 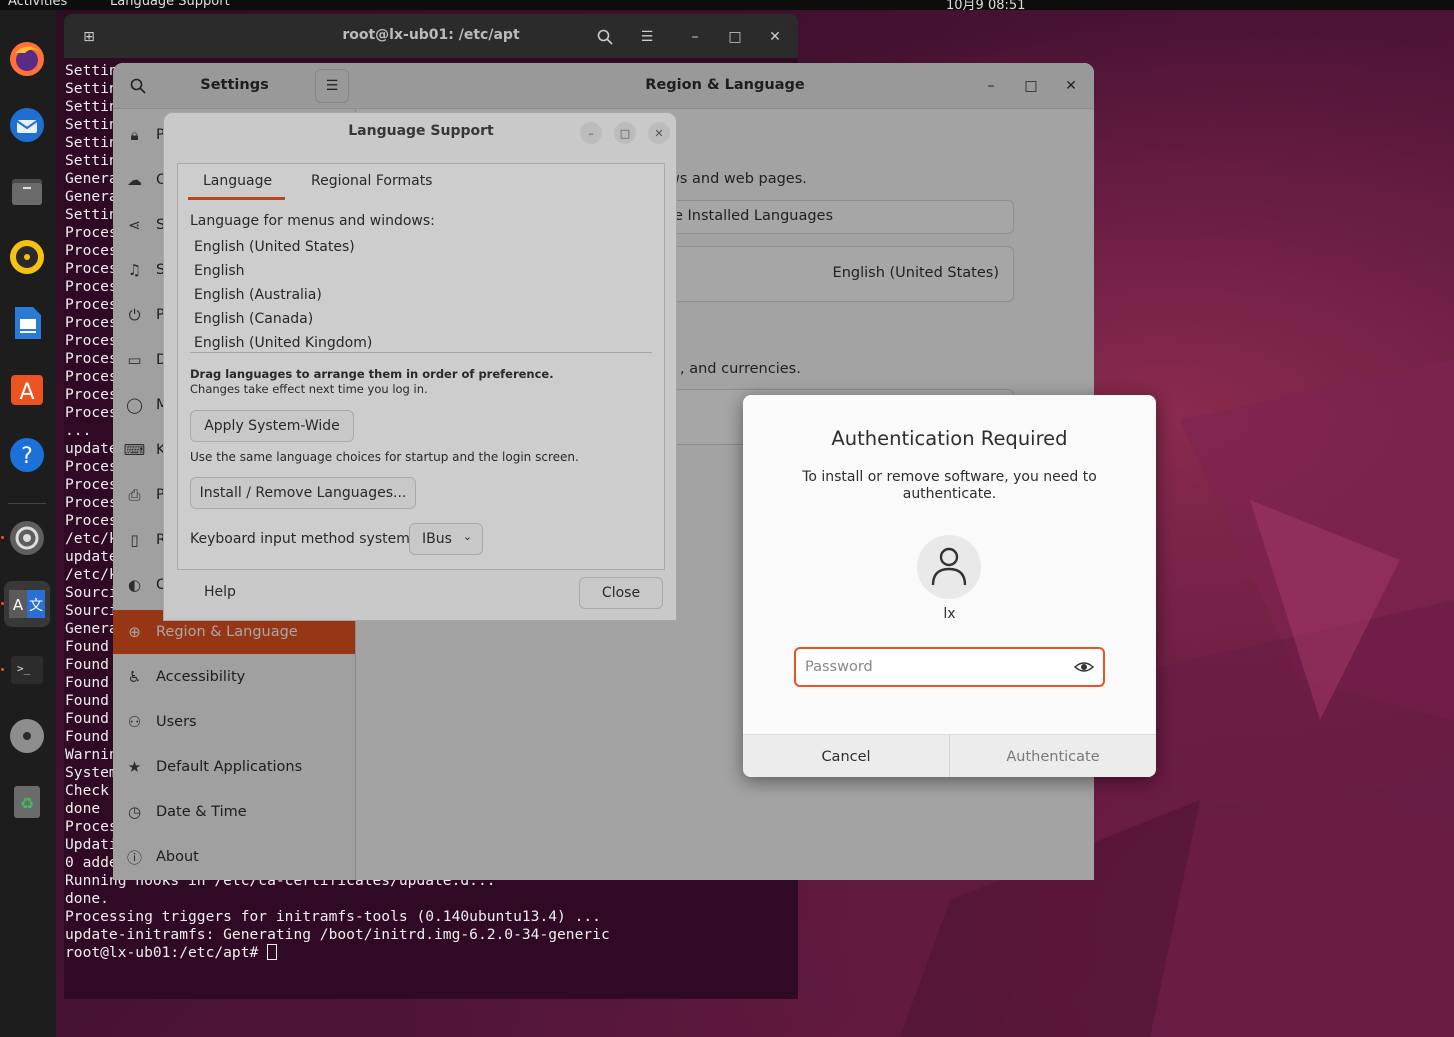 I want to click on minimize-icon: –, so click(x=695, y=37).